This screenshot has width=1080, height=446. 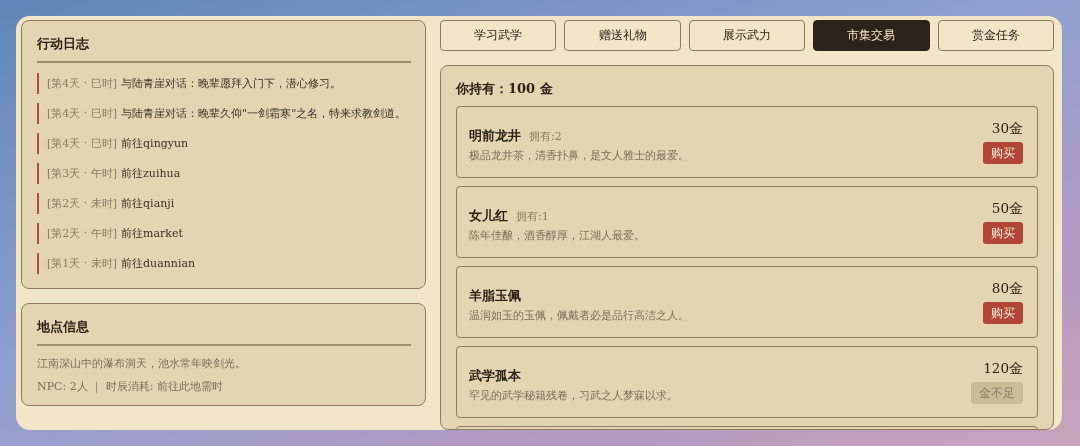 What do you see at coordinates (495, 376) in the screenshot?
I see `item-name: 武学孤本` at bounding box center [495, 376].